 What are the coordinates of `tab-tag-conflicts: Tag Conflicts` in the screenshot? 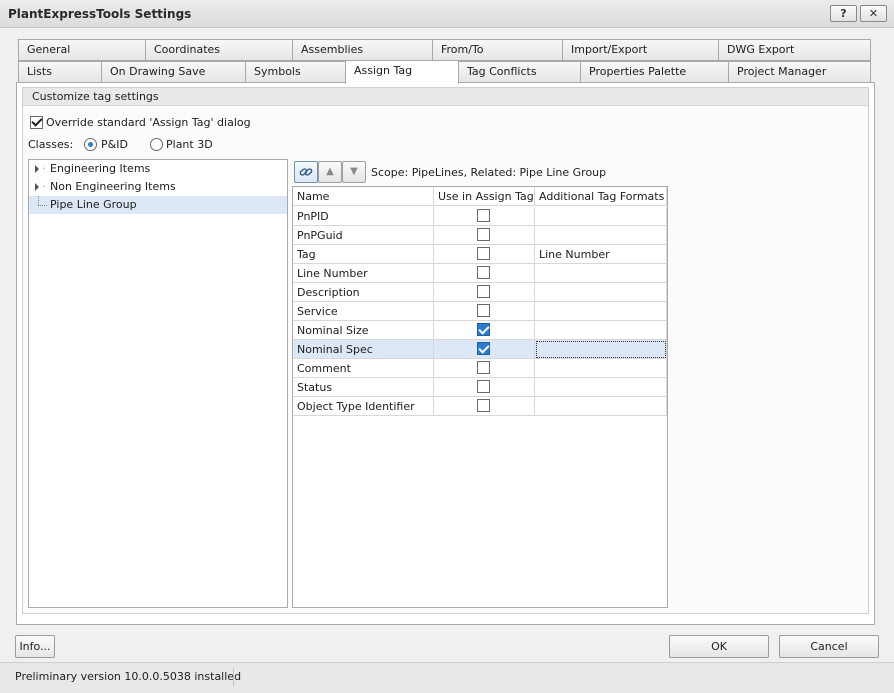 It's located at (519, 72).